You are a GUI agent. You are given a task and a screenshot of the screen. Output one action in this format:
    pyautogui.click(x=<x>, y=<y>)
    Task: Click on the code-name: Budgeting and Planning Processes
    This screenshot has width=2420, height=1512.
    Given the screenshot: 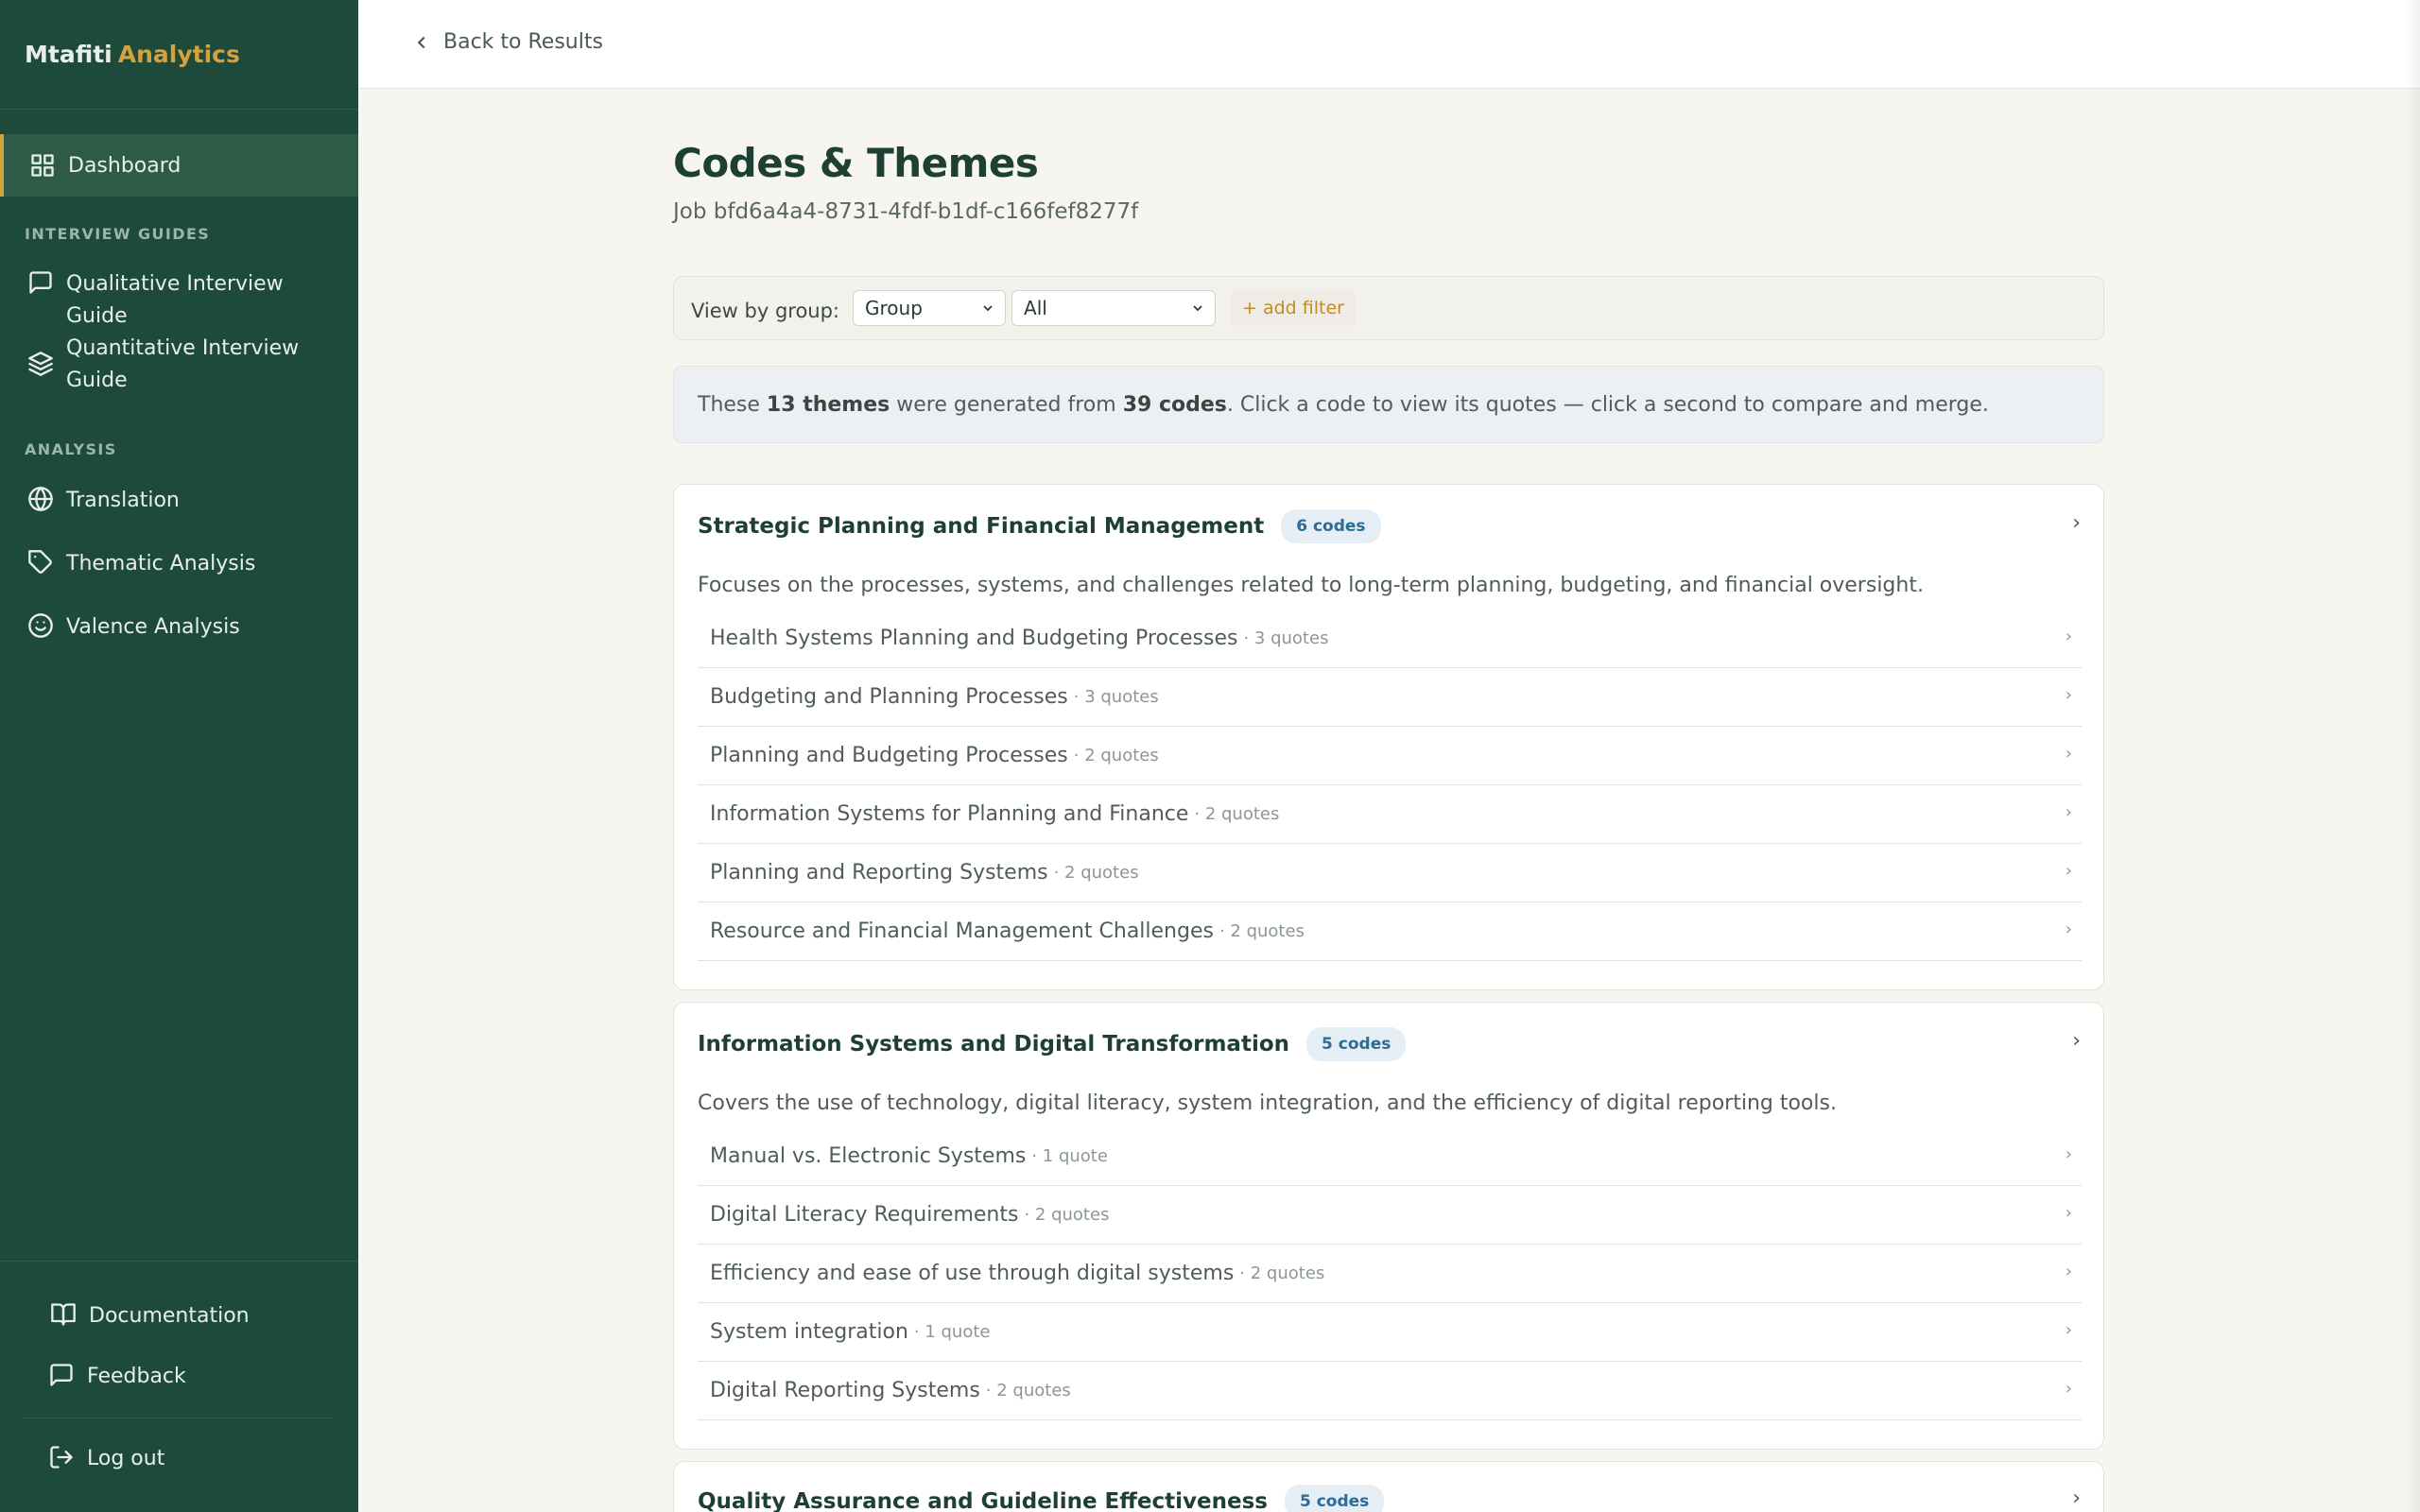 What is the action you would take?
    pyautogui.click(x=889, y=697)
    